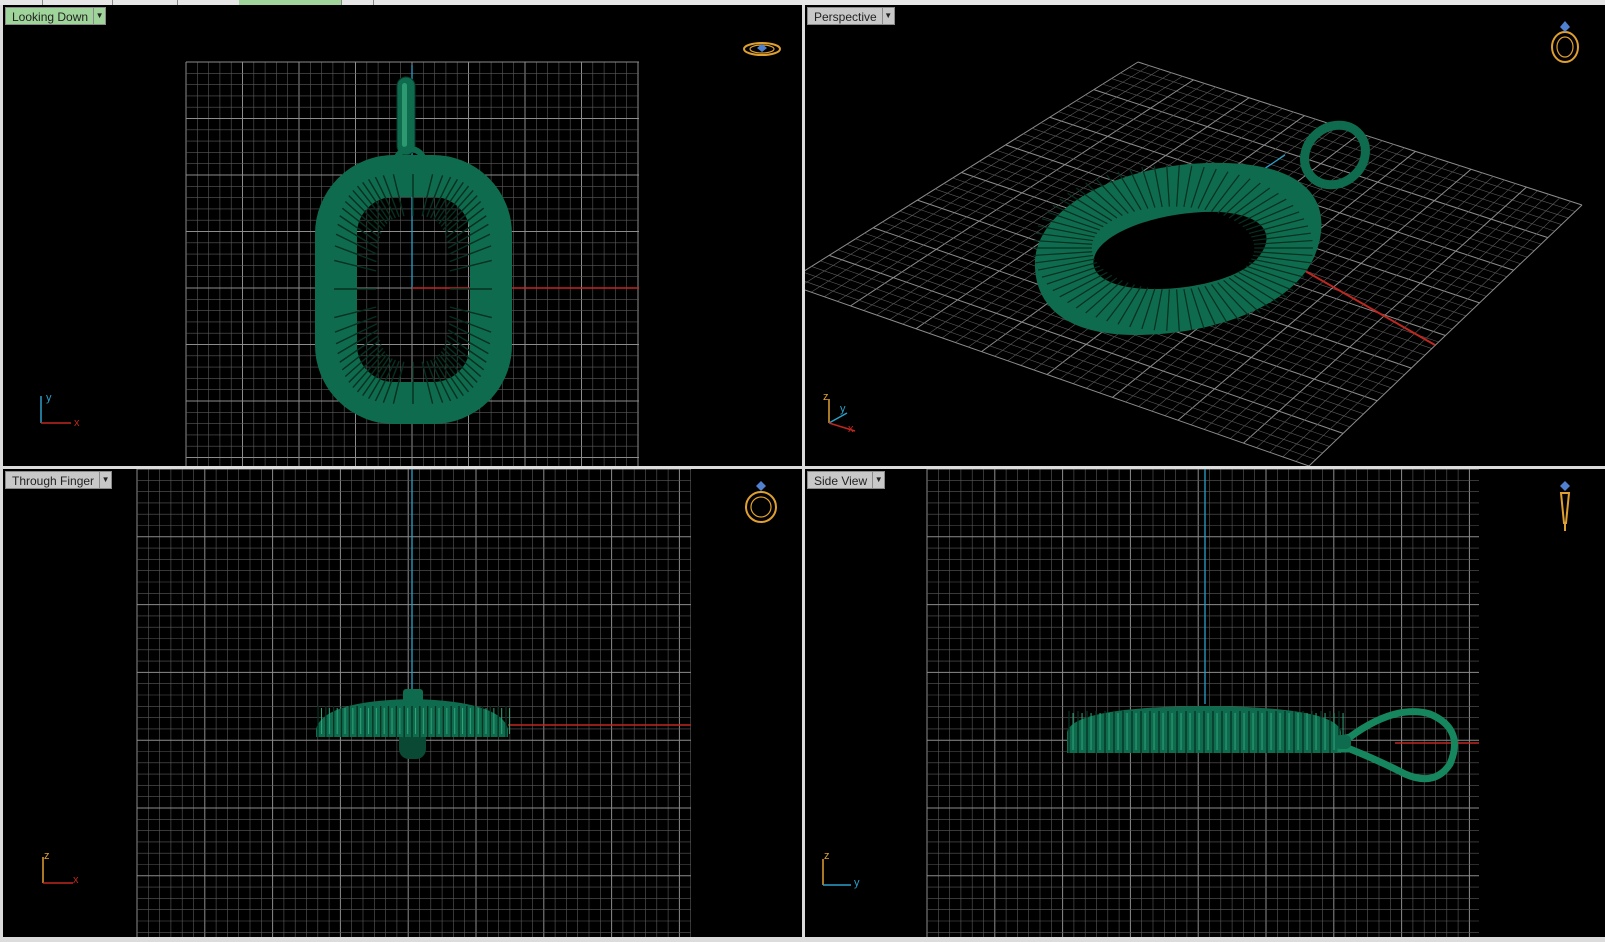  What do you see at coordinates (802, 939) in the screenshot?
I see `status-bar` at bounding box center [802, 939].